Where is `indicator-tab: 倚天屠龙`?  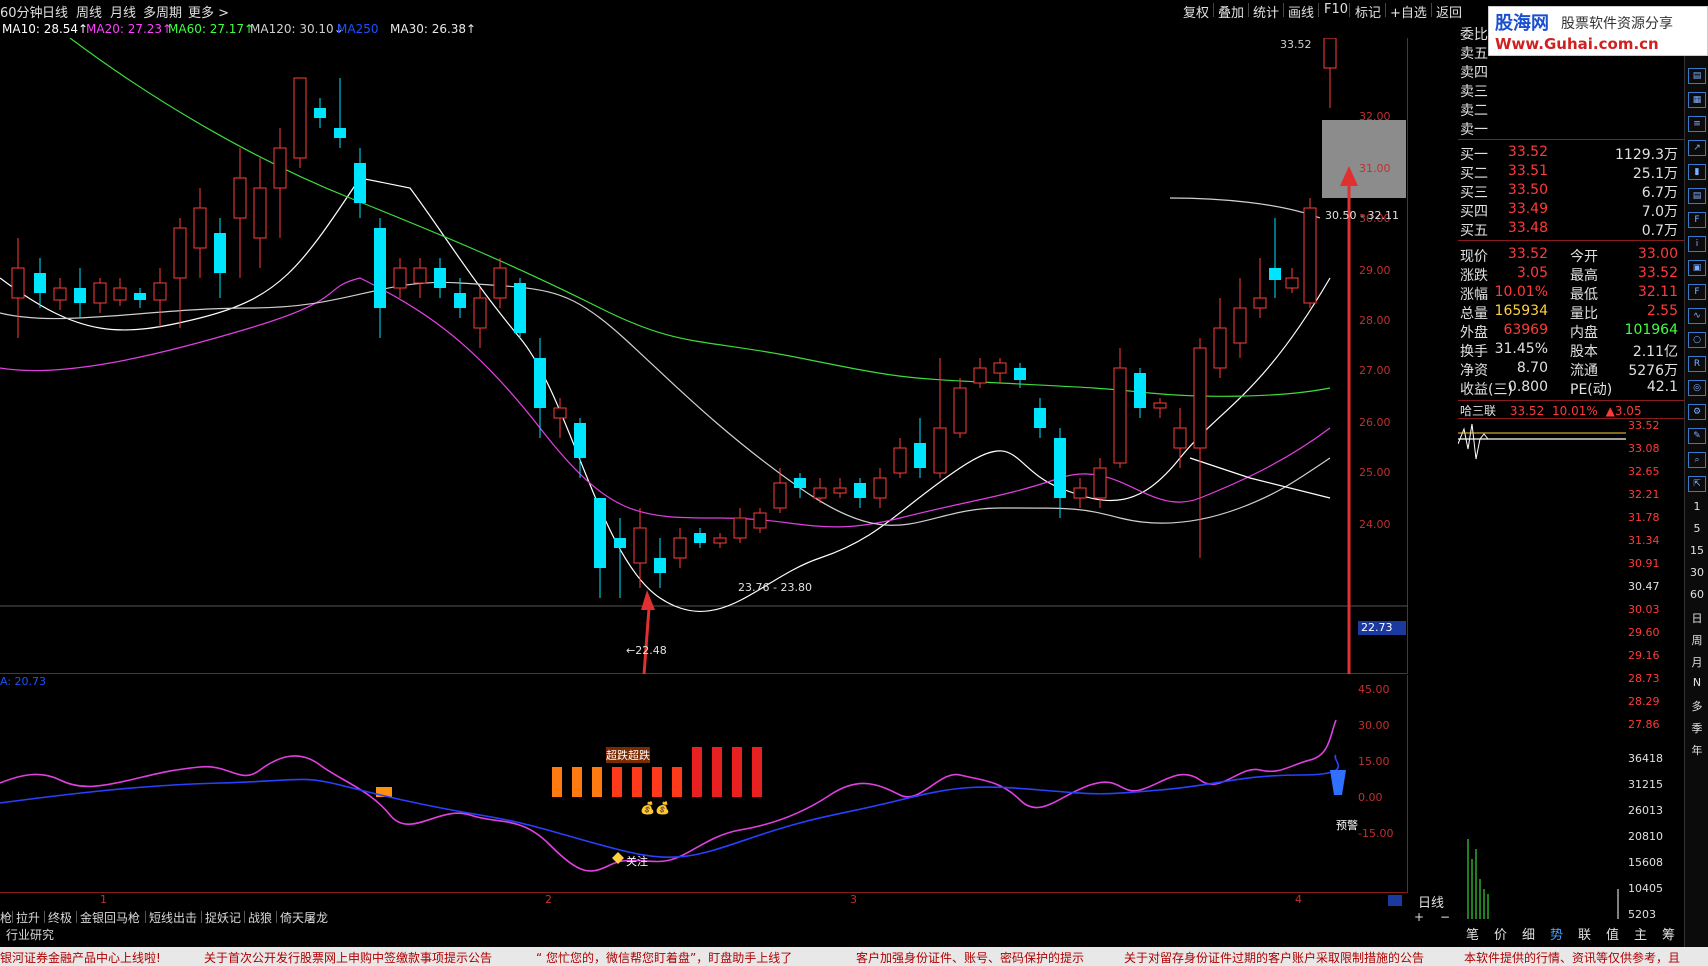
indicator-tab: 倚天屠龙 is located at coordinates (304, 917).